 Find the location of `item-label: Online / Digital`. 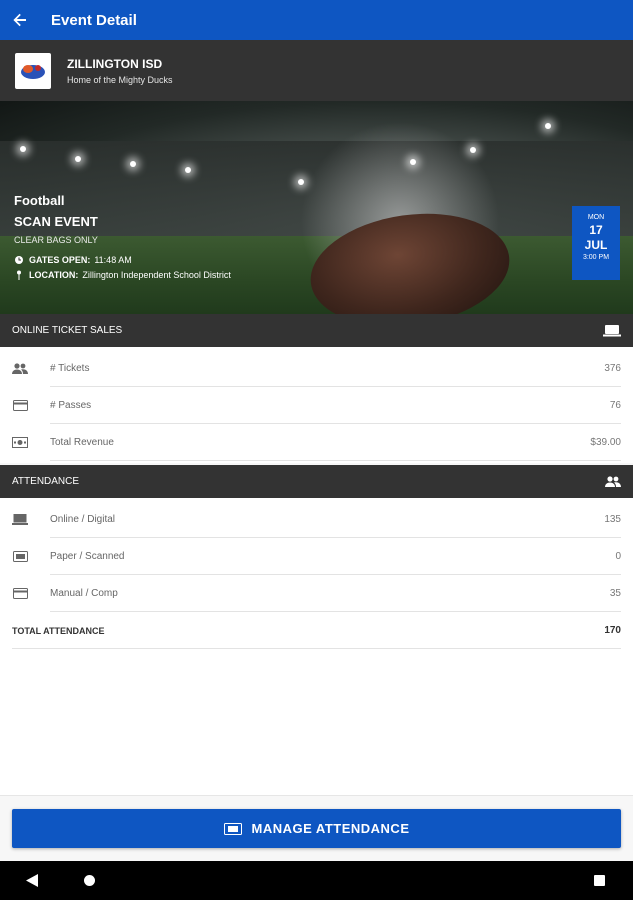

item-label: Online / Digital is located at coordinates (83, 519).